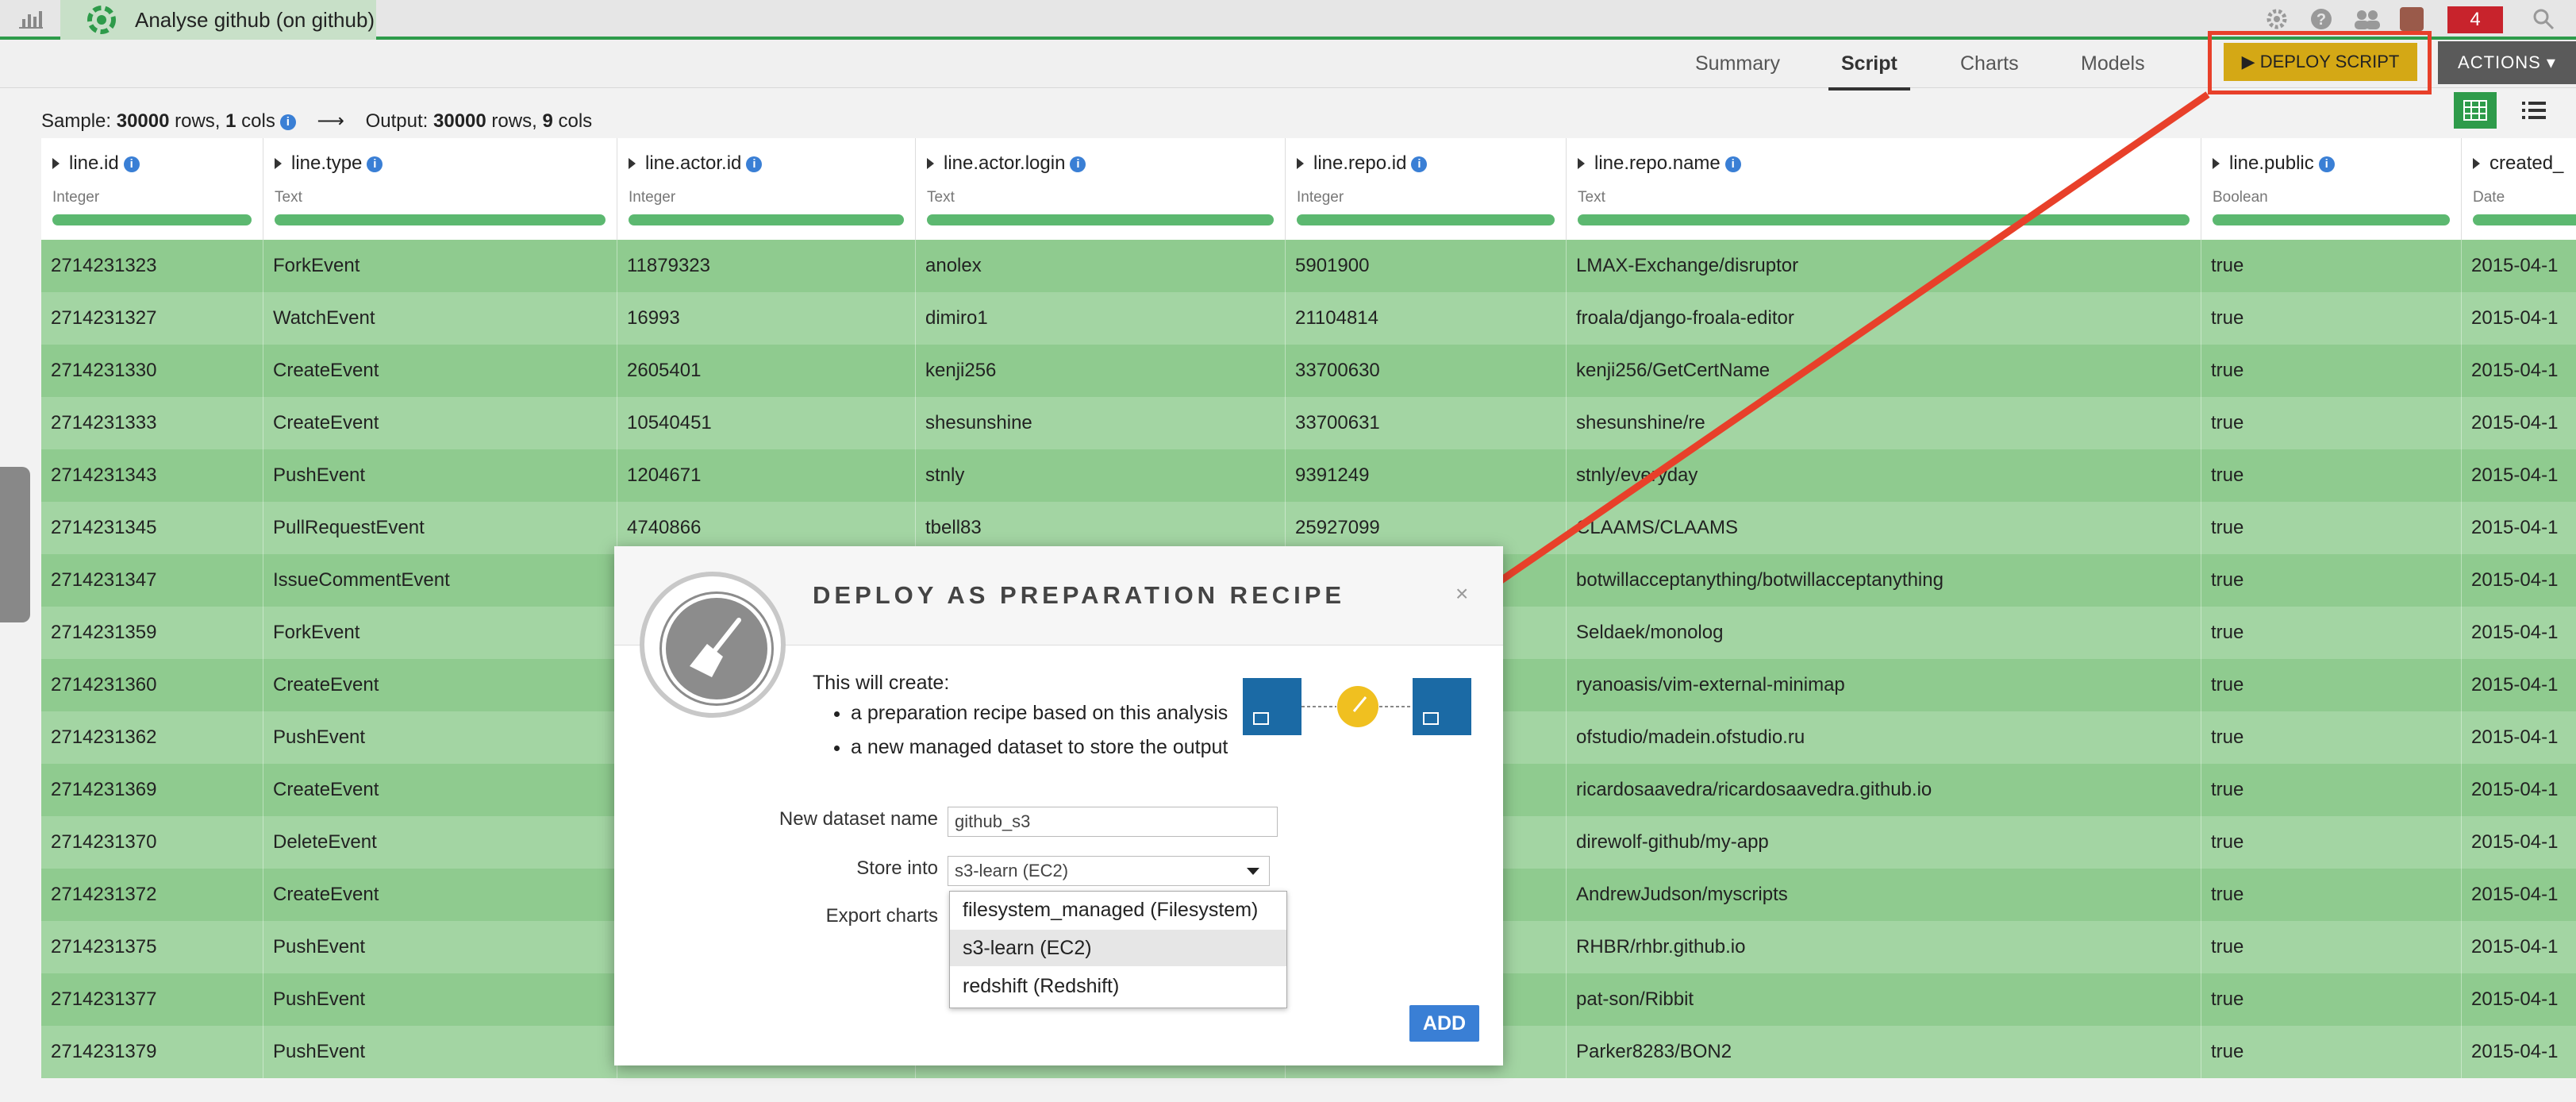  What do you see at coordinates (1118, 986) in the screenshot?
I see `option-redshift: redshift (Redshift)` at bounding box center [1118, 986].